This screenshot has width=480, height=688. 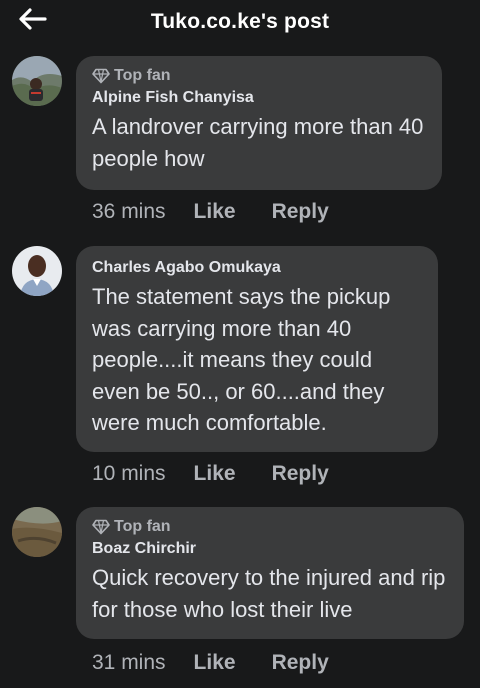 I want to click on page-title: Tuko.co.ke's post, so click(x=240, y=21).